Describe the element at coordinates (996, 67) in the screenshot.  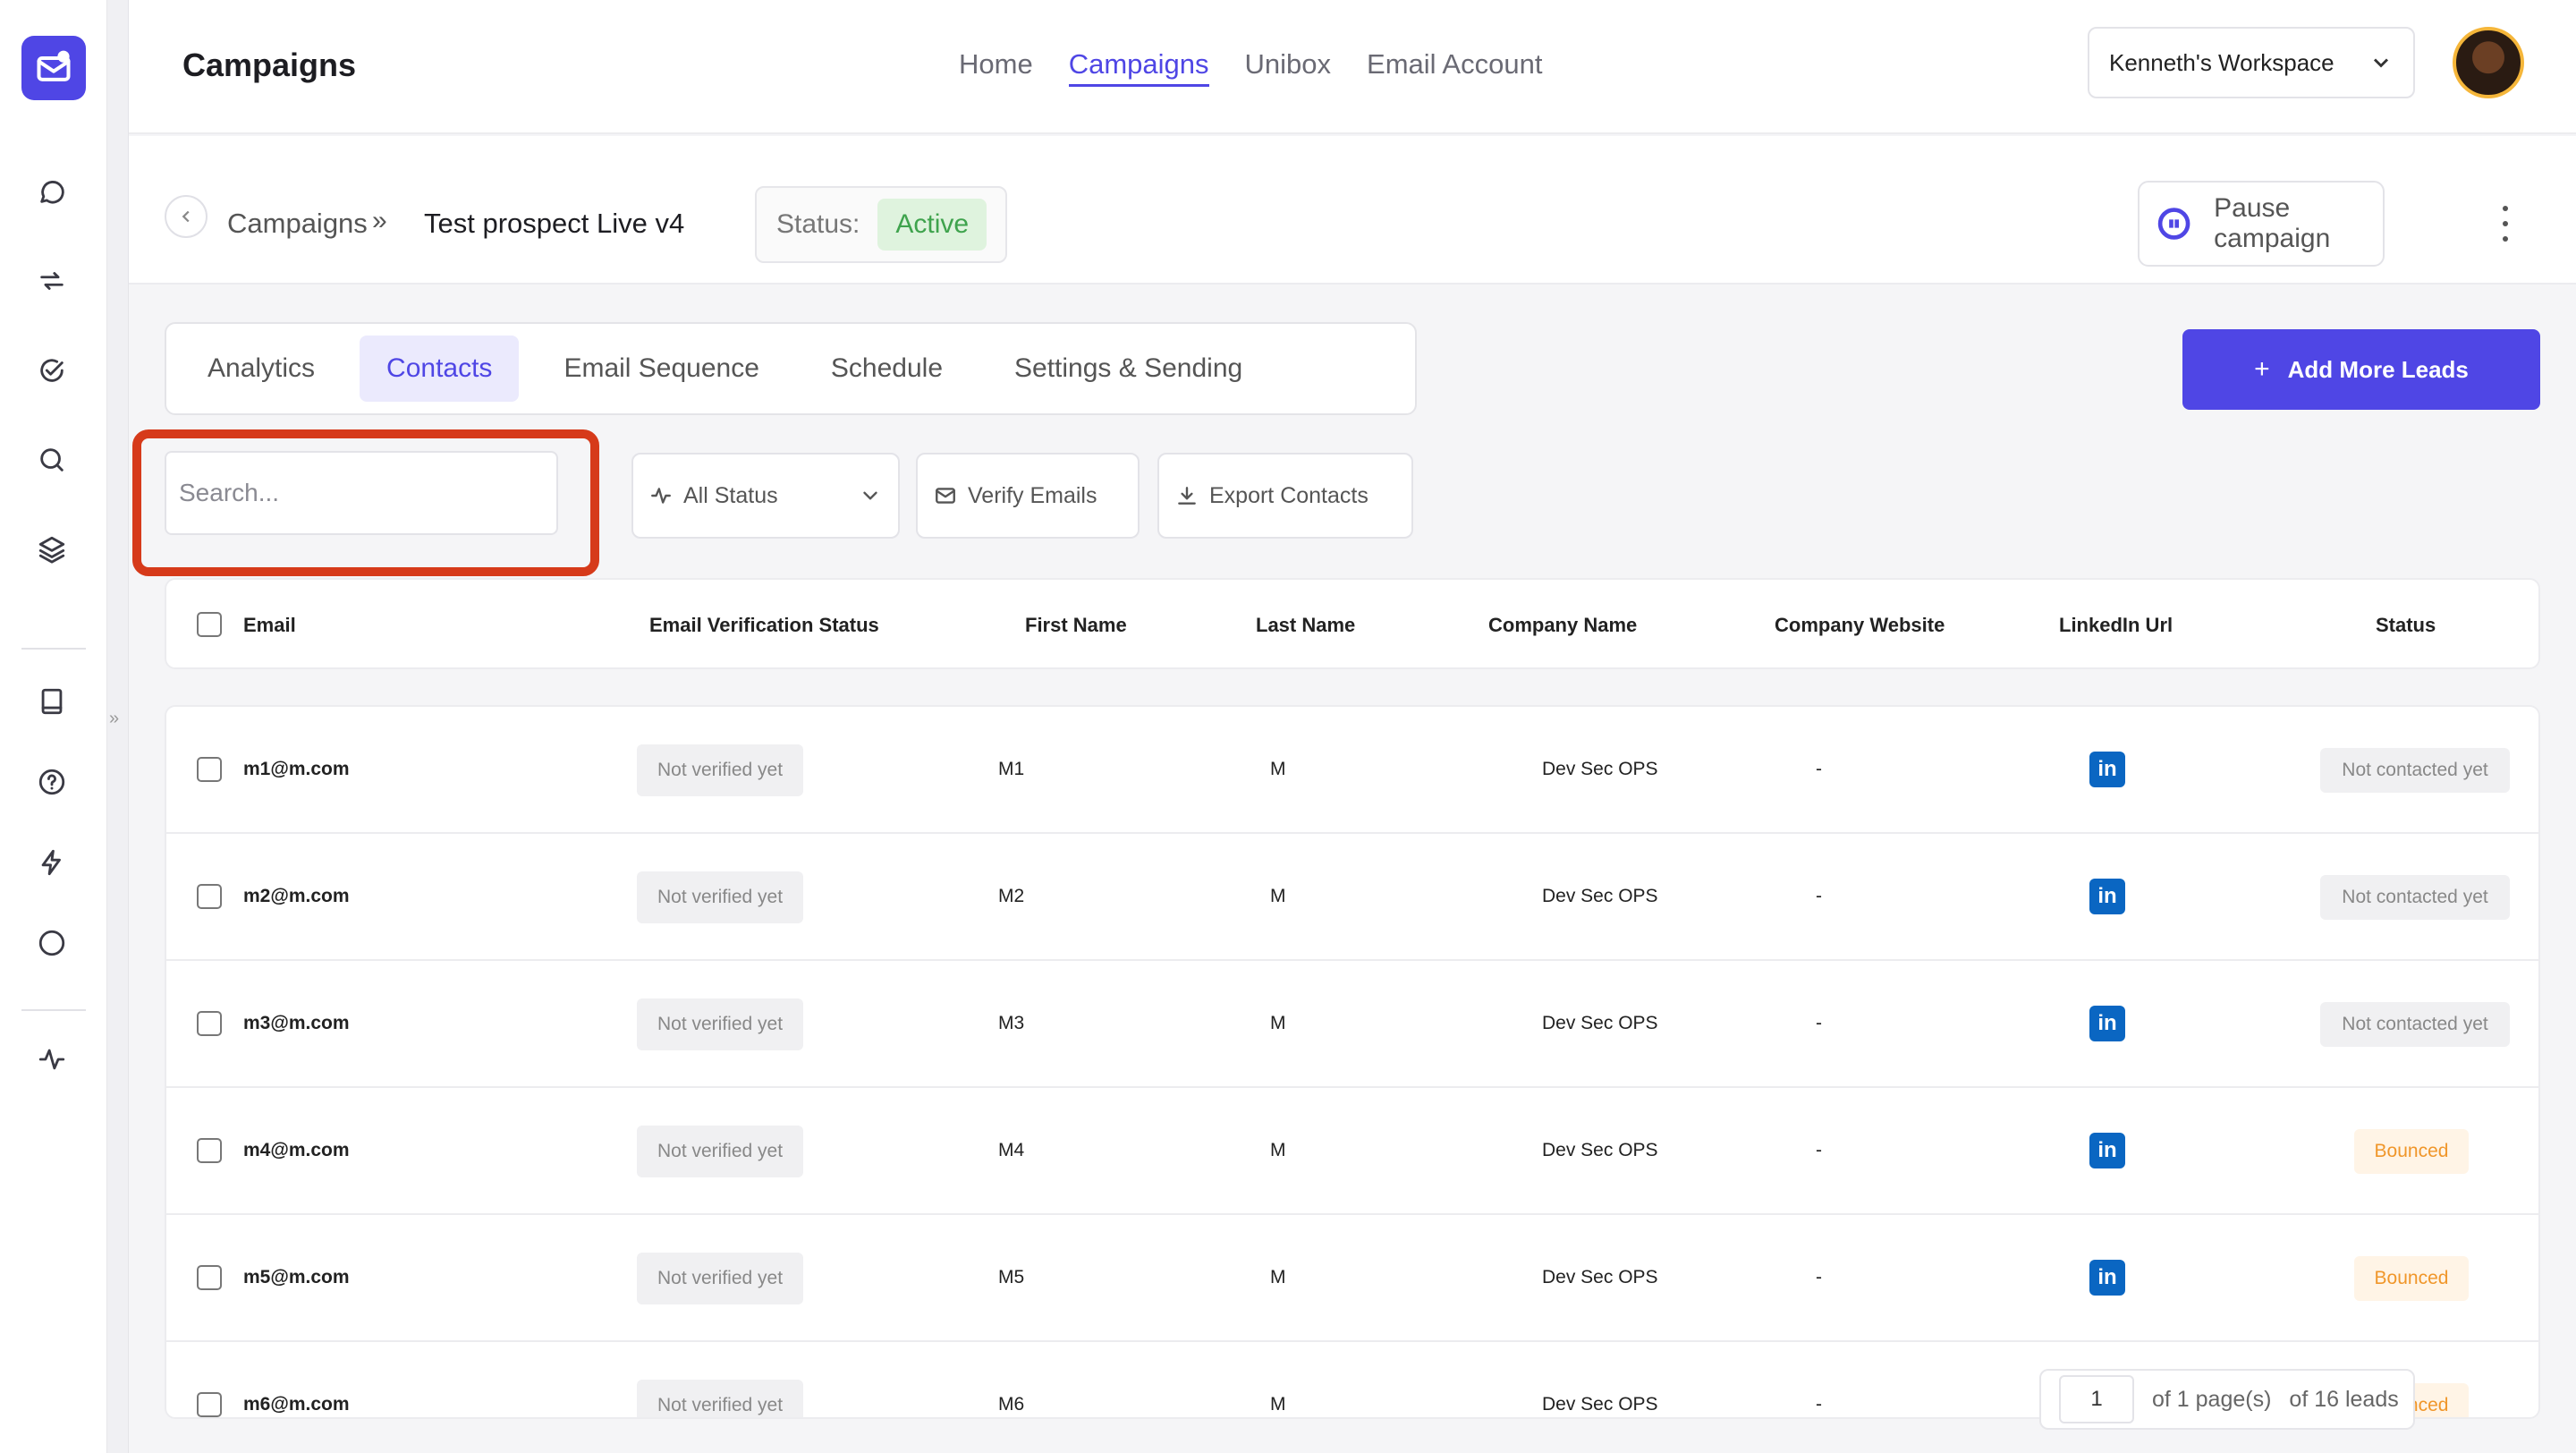
I see `nav-home: Home` at that location.